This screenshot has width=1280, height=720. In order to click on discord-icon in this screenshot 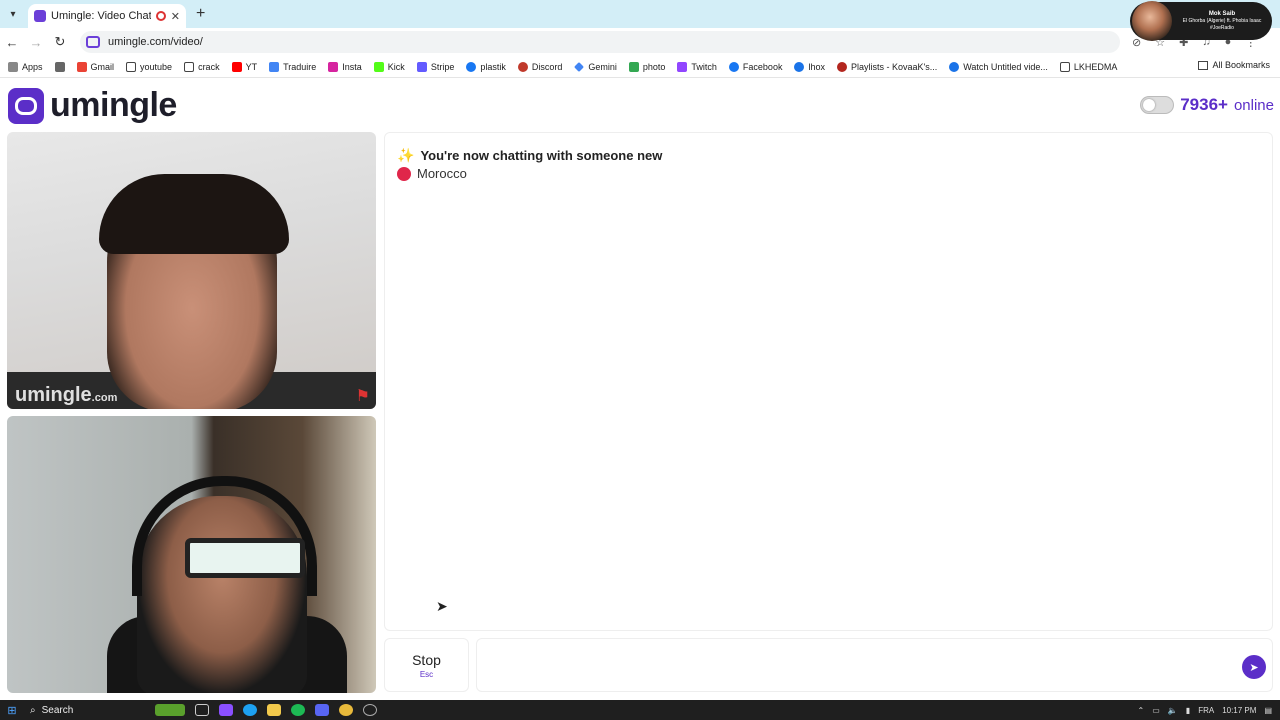, I will do `click(522, 66)`.